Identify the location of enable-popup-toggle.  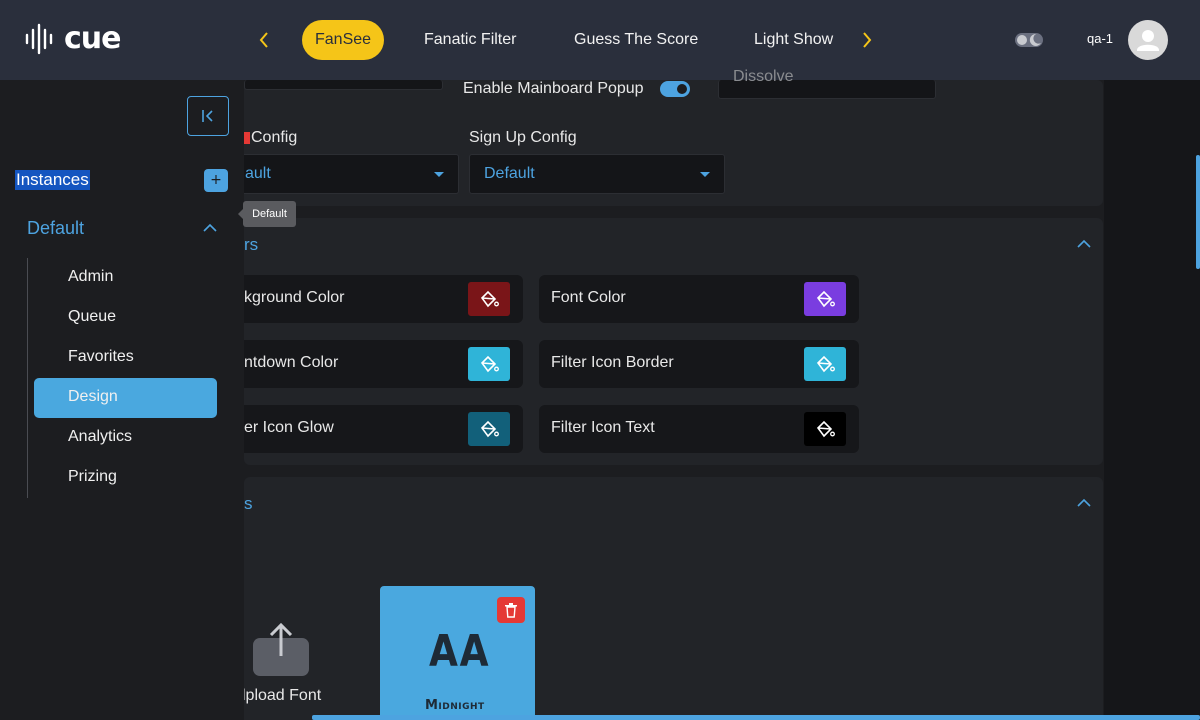
(675, 89).